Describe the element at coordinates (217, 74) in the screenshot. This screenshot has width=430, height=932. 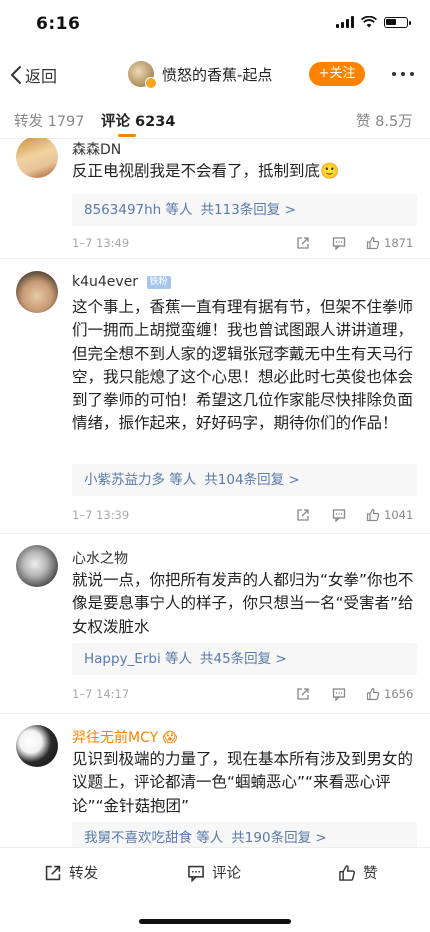
I see `nav-title: 愤怒的香蕉-起点` at that location.